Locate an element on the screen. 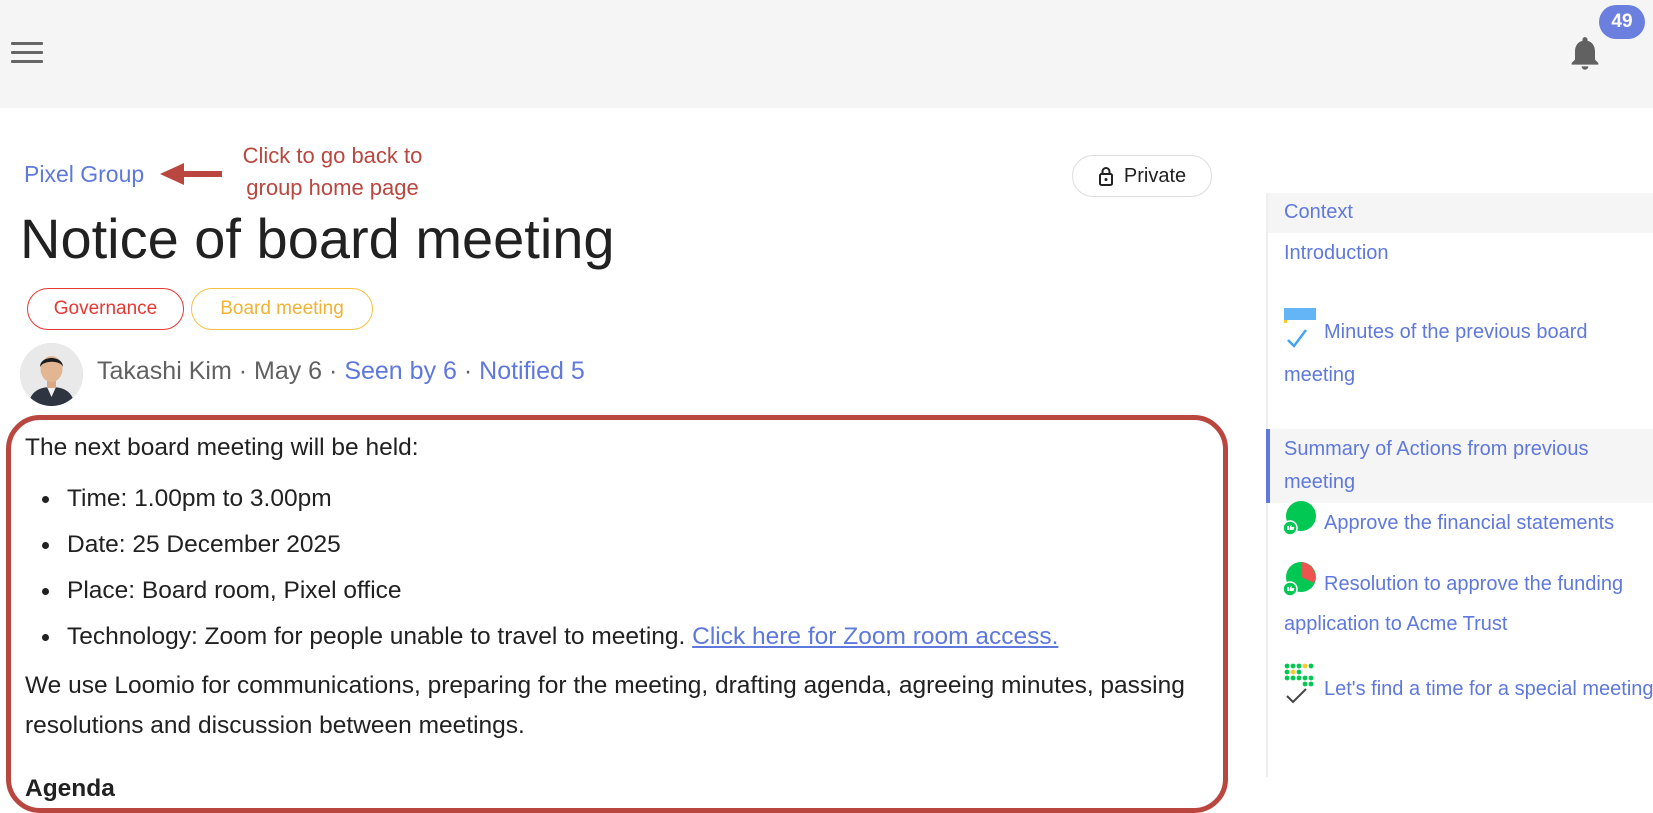 This screenshot has height=813, width=1653. annotation-arrow-icon is located at coordinates (191, 174).